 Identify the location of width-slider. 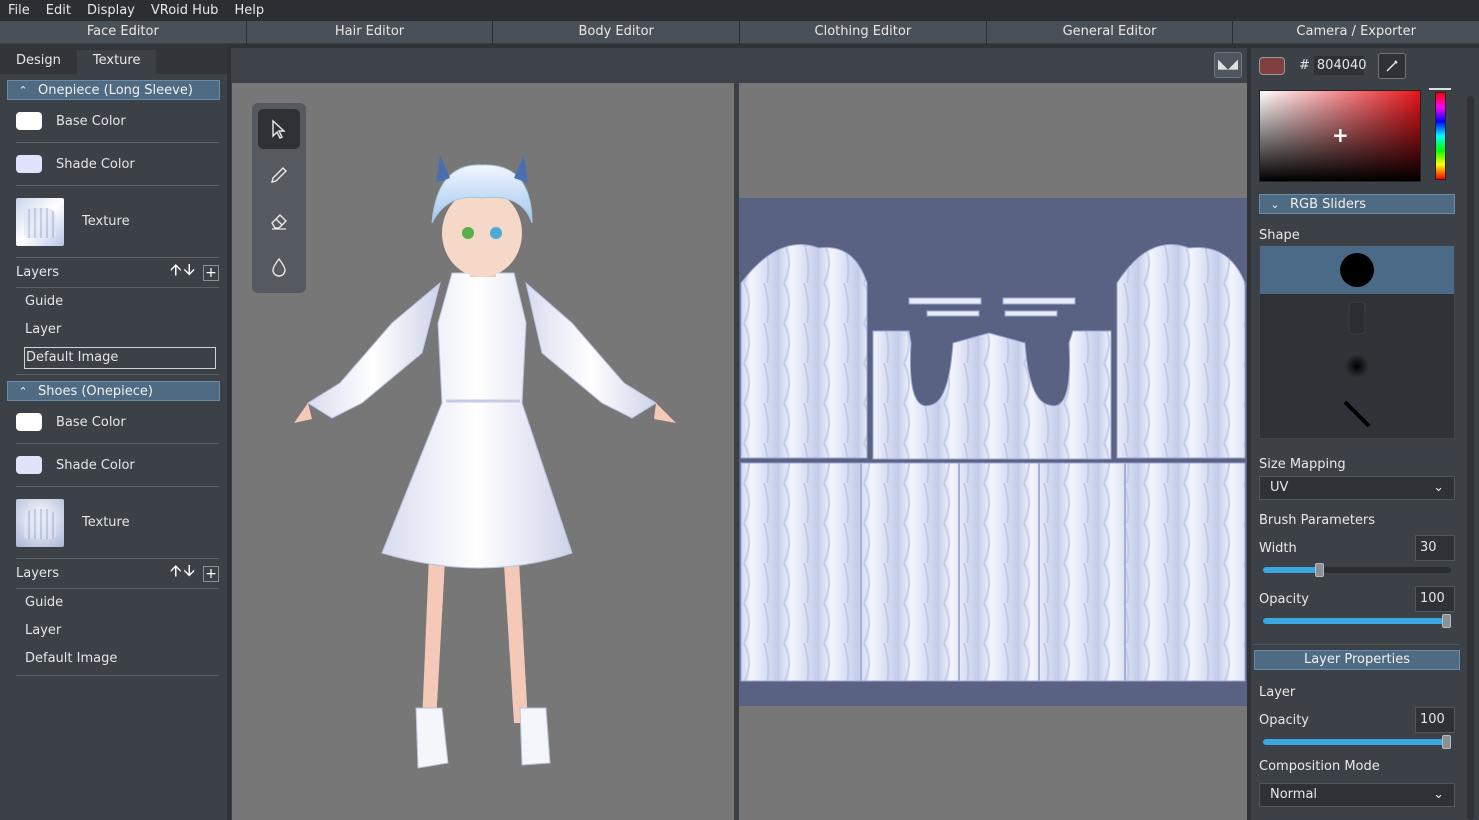
(1357, 570).